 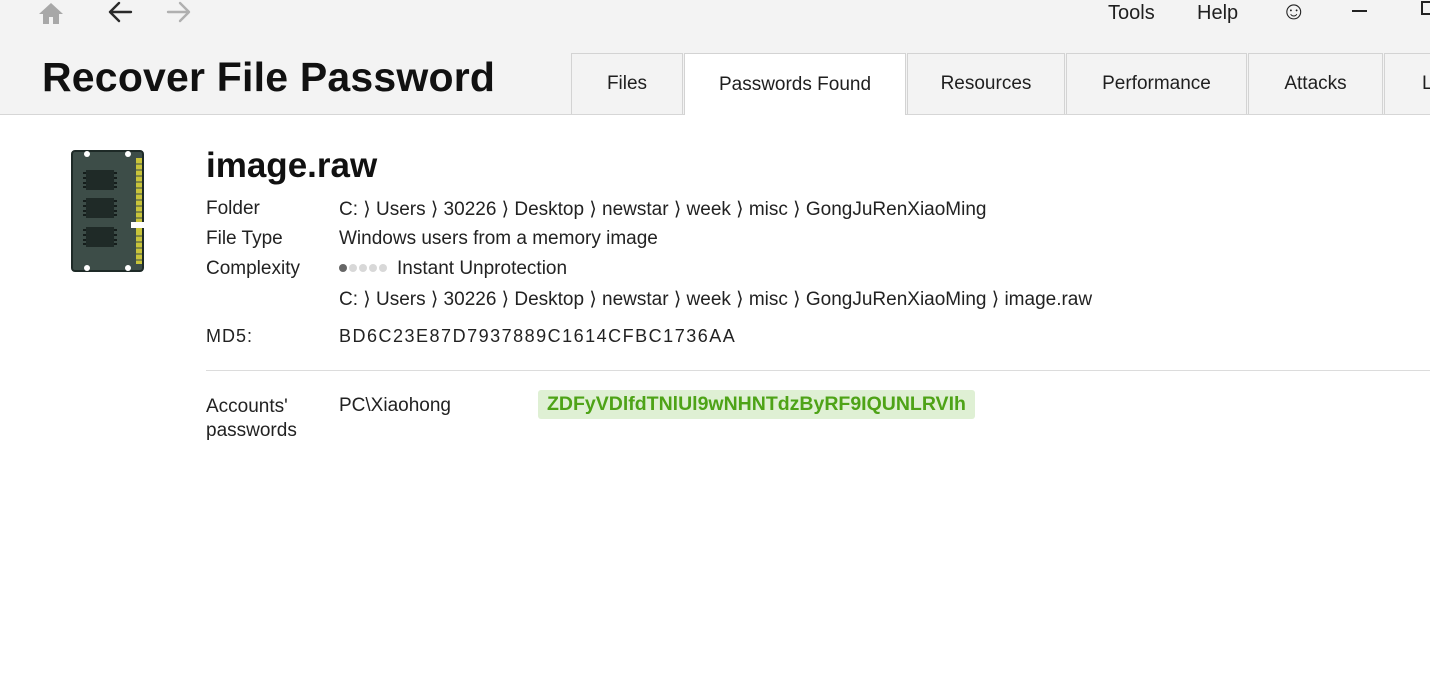 What do you see at coordinates (986, 83) in the screenshot?
I see `tab-resources: Resources` at bounding box center [986, 83].